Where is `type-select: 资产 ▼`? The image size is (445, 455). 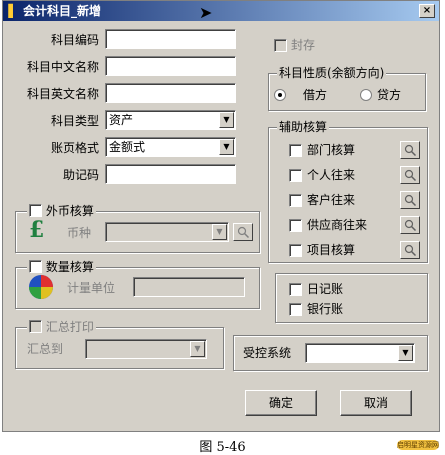
type-select: 资产 ▼ is located at coordinates (170, 120).